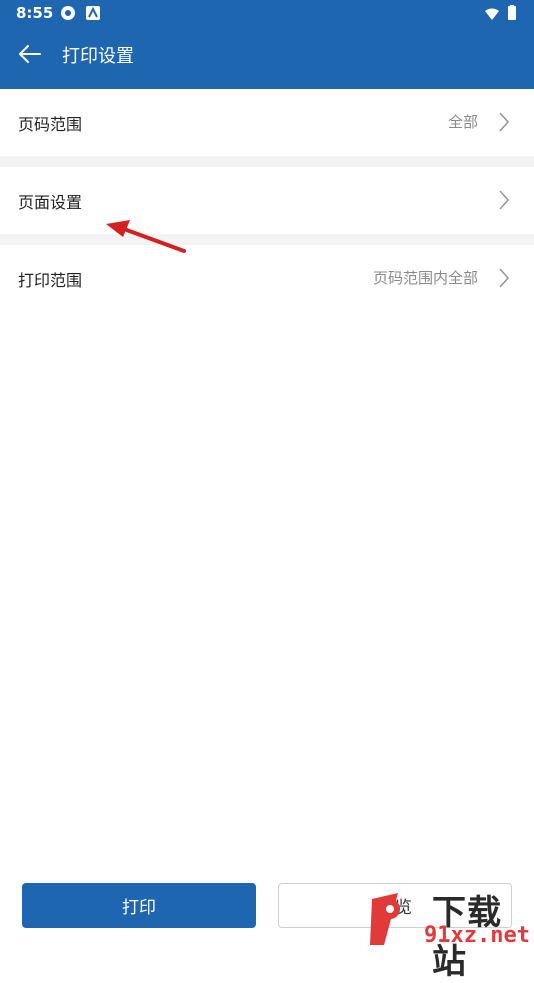  Describe the element at coordinates (30, 54) in the screenshot. I see `back-arrow-icon` at that location.